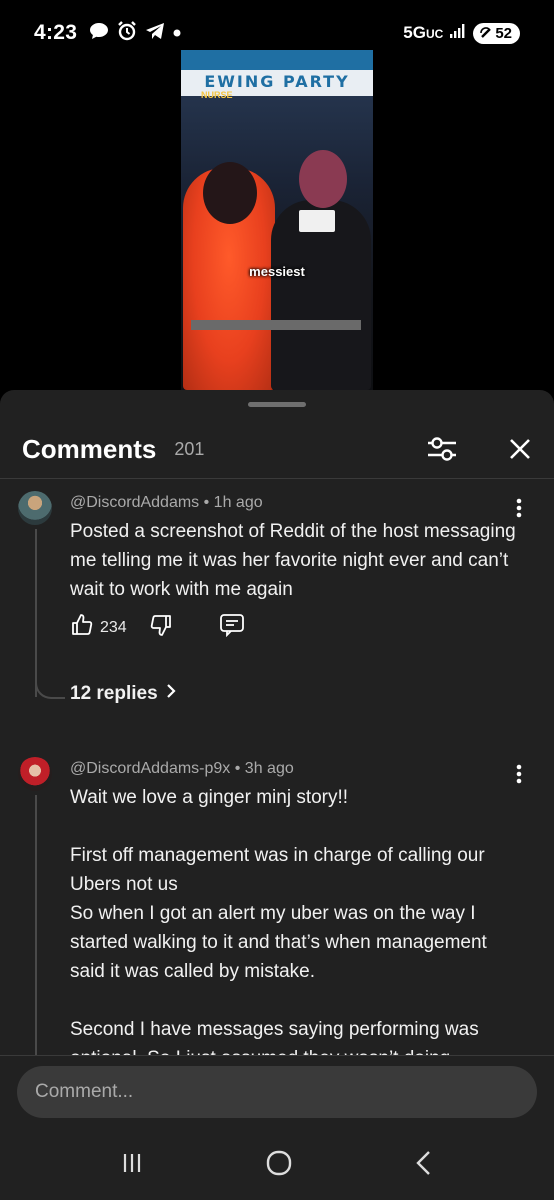  What do you see at coordinates (424, 1165) in the screenshot?
I see `back-icon` at bounding box center [424, 1165].